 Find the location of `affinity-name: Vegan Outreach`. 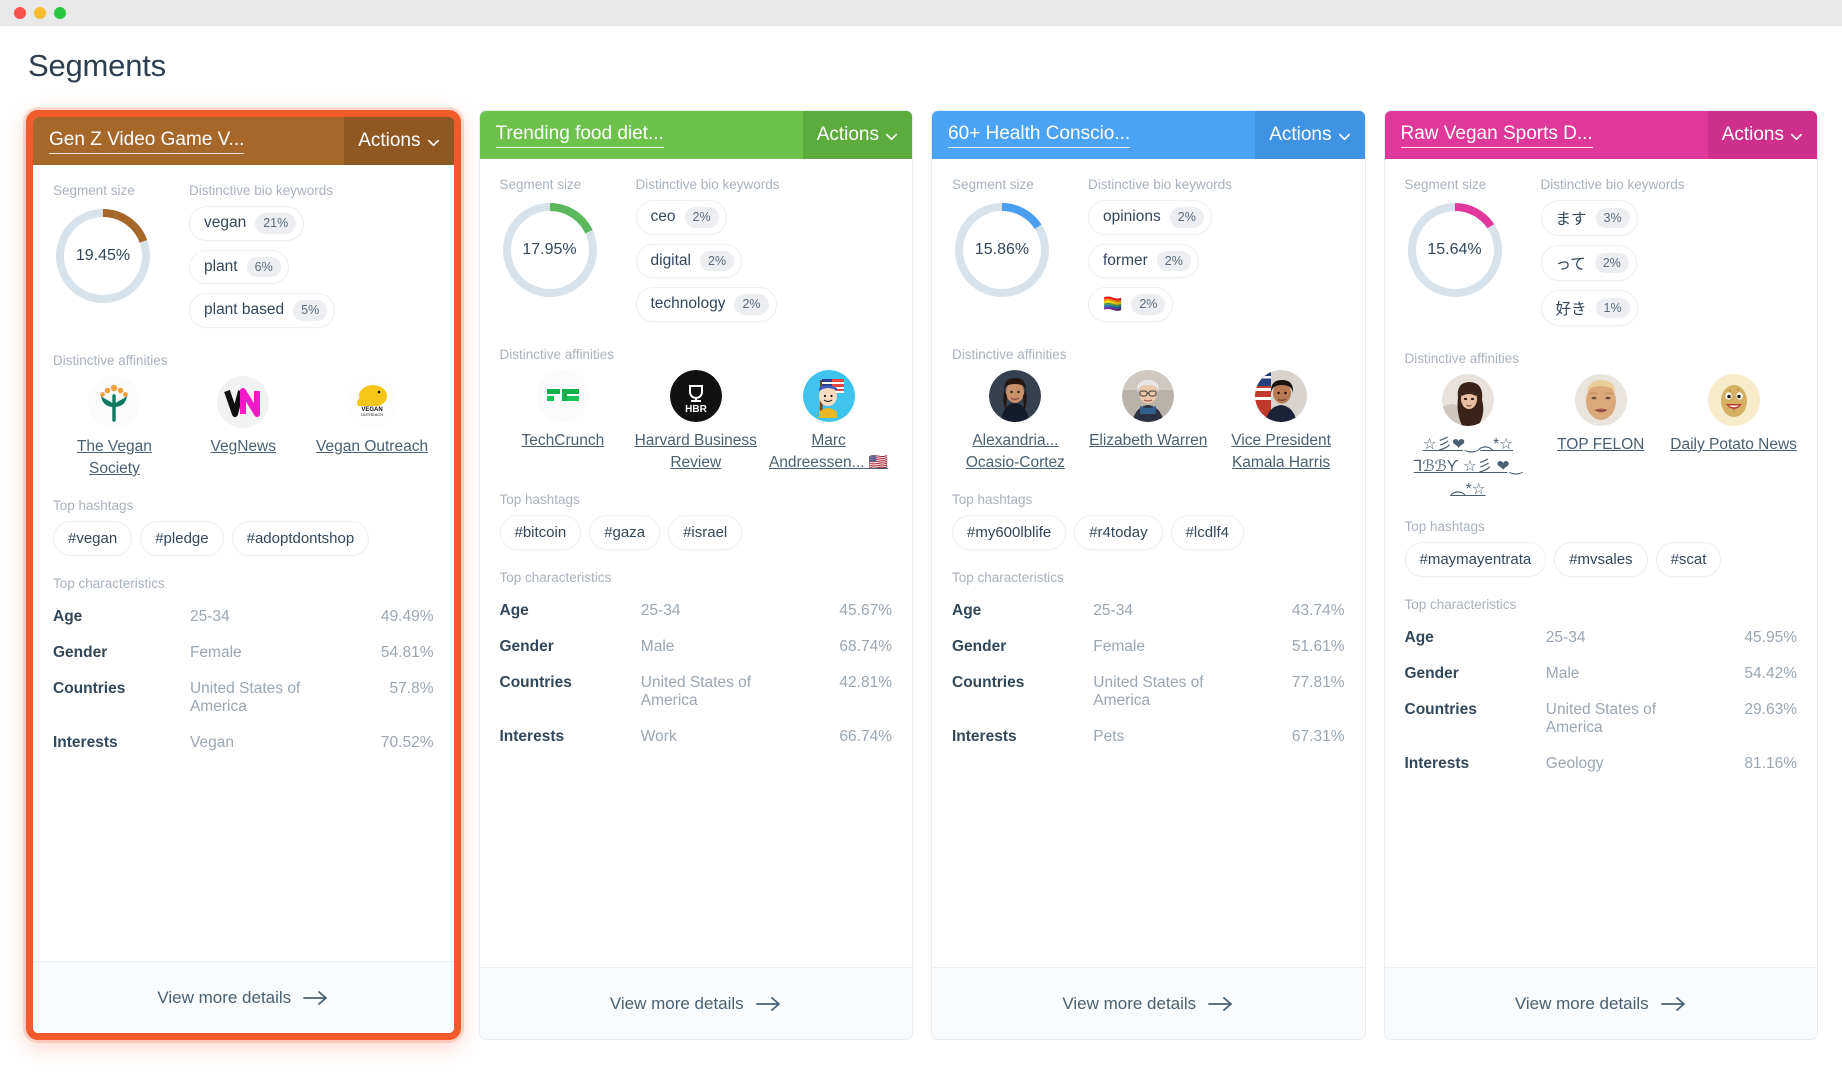

affinity-name: Vegan Outreach is located at coordinates (372, 447).